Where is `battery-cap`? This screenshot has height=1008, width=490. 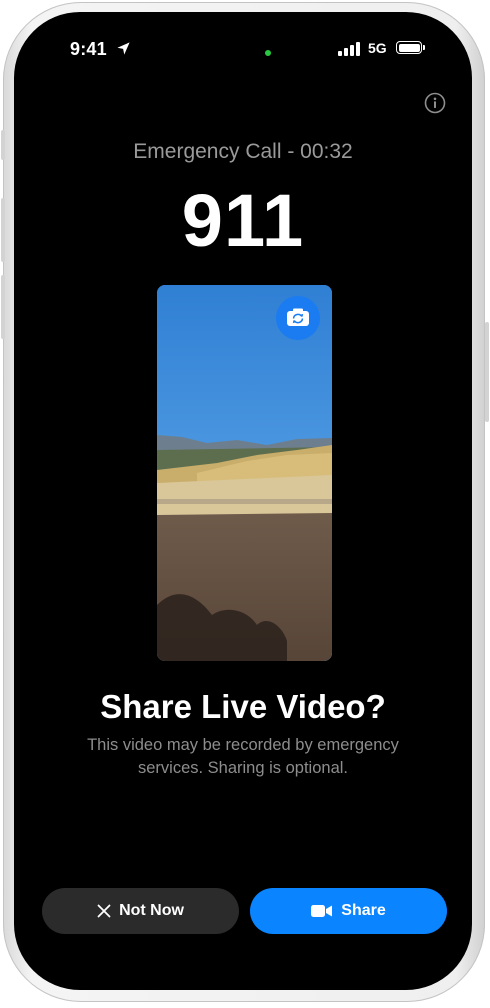
battery-cap is located at coordinates (424, 47).